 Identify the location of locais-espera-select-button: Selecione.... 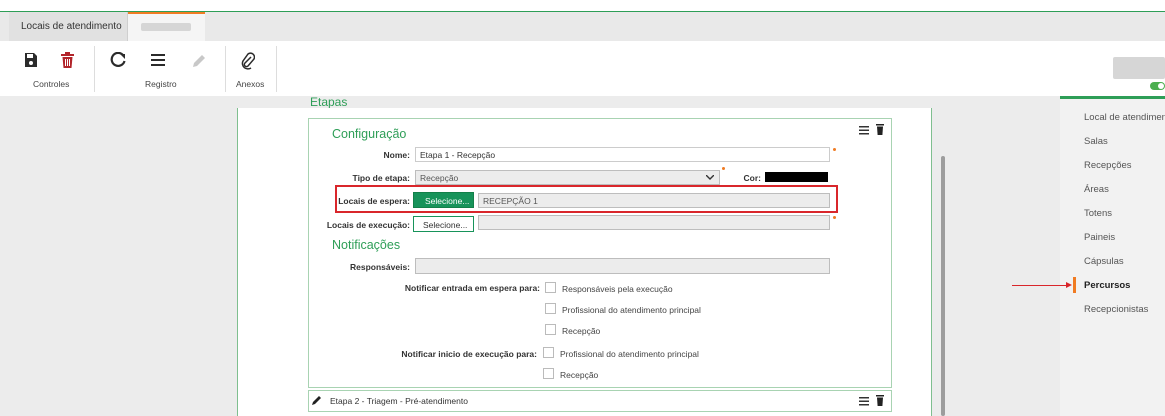
(443, 200).